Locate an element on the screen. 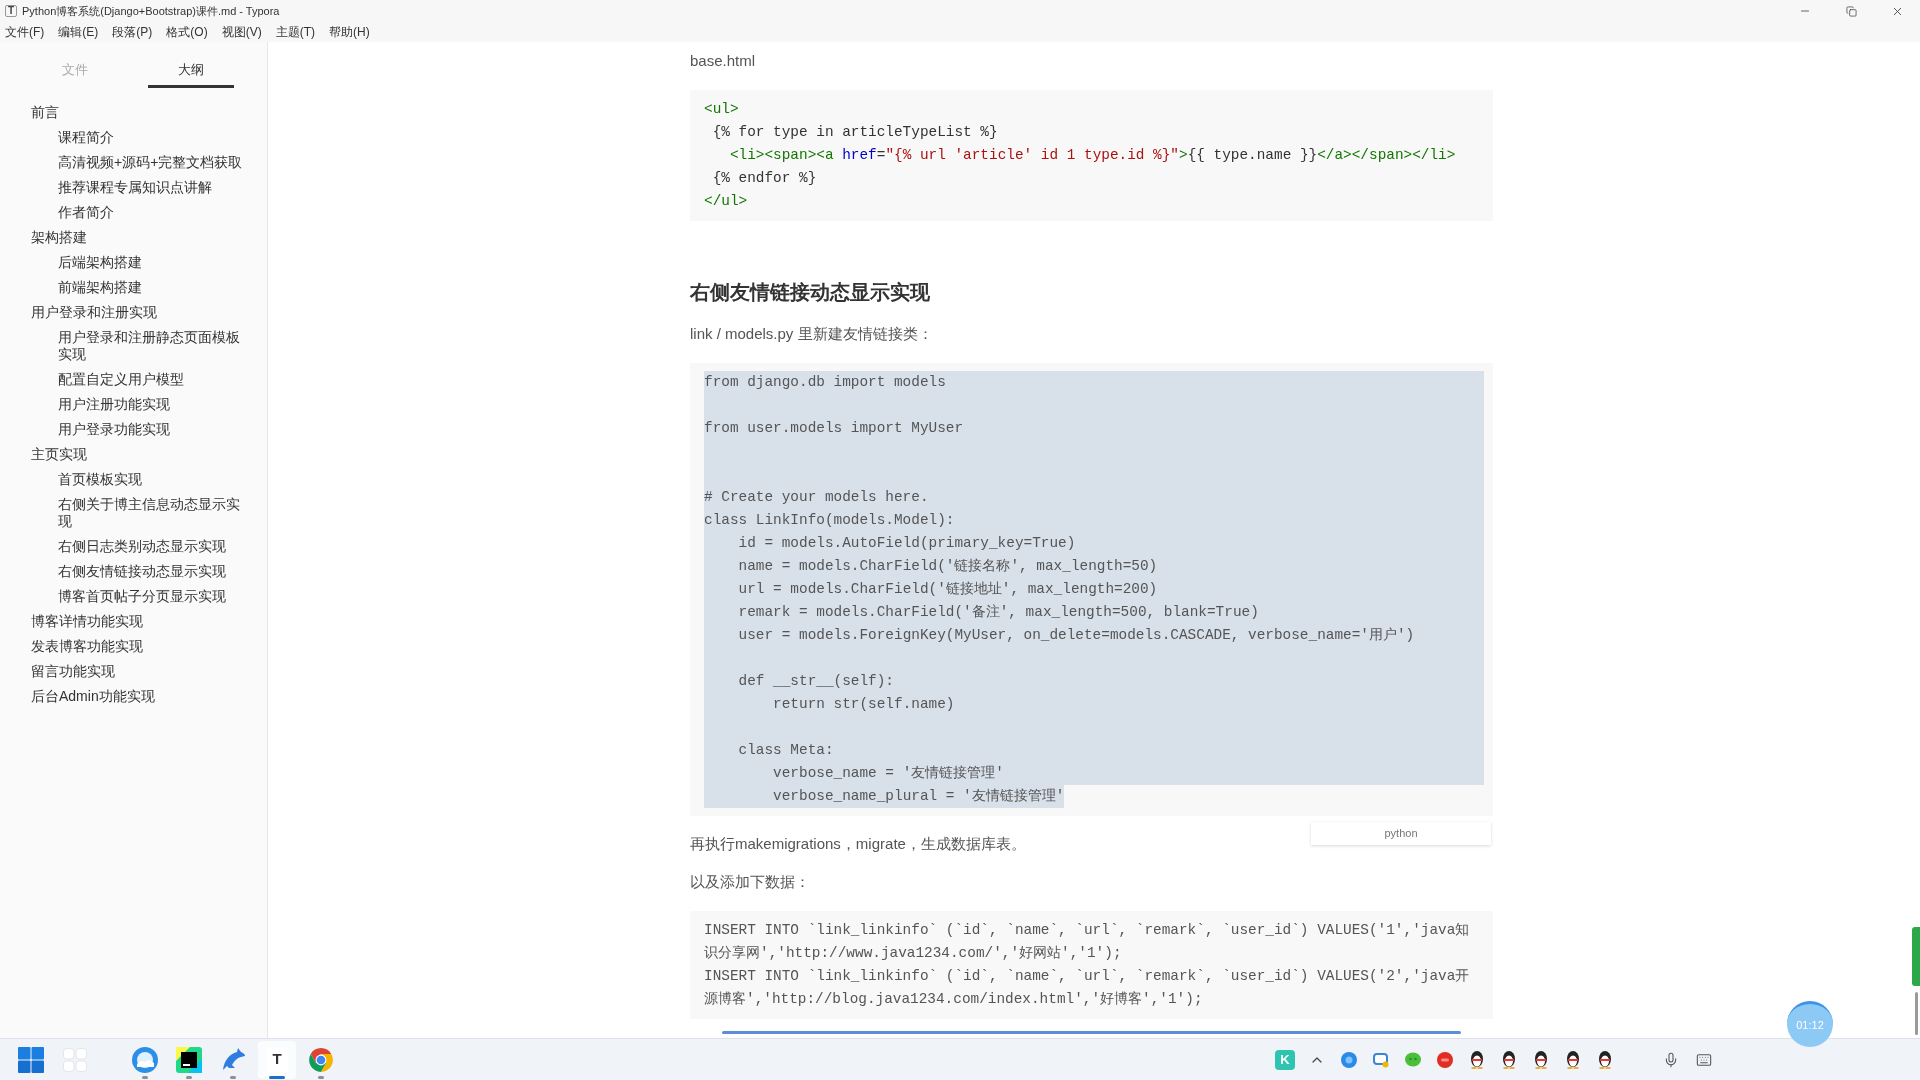  outline-item: 后端架构搭建 is located at coordinates (100, 262).